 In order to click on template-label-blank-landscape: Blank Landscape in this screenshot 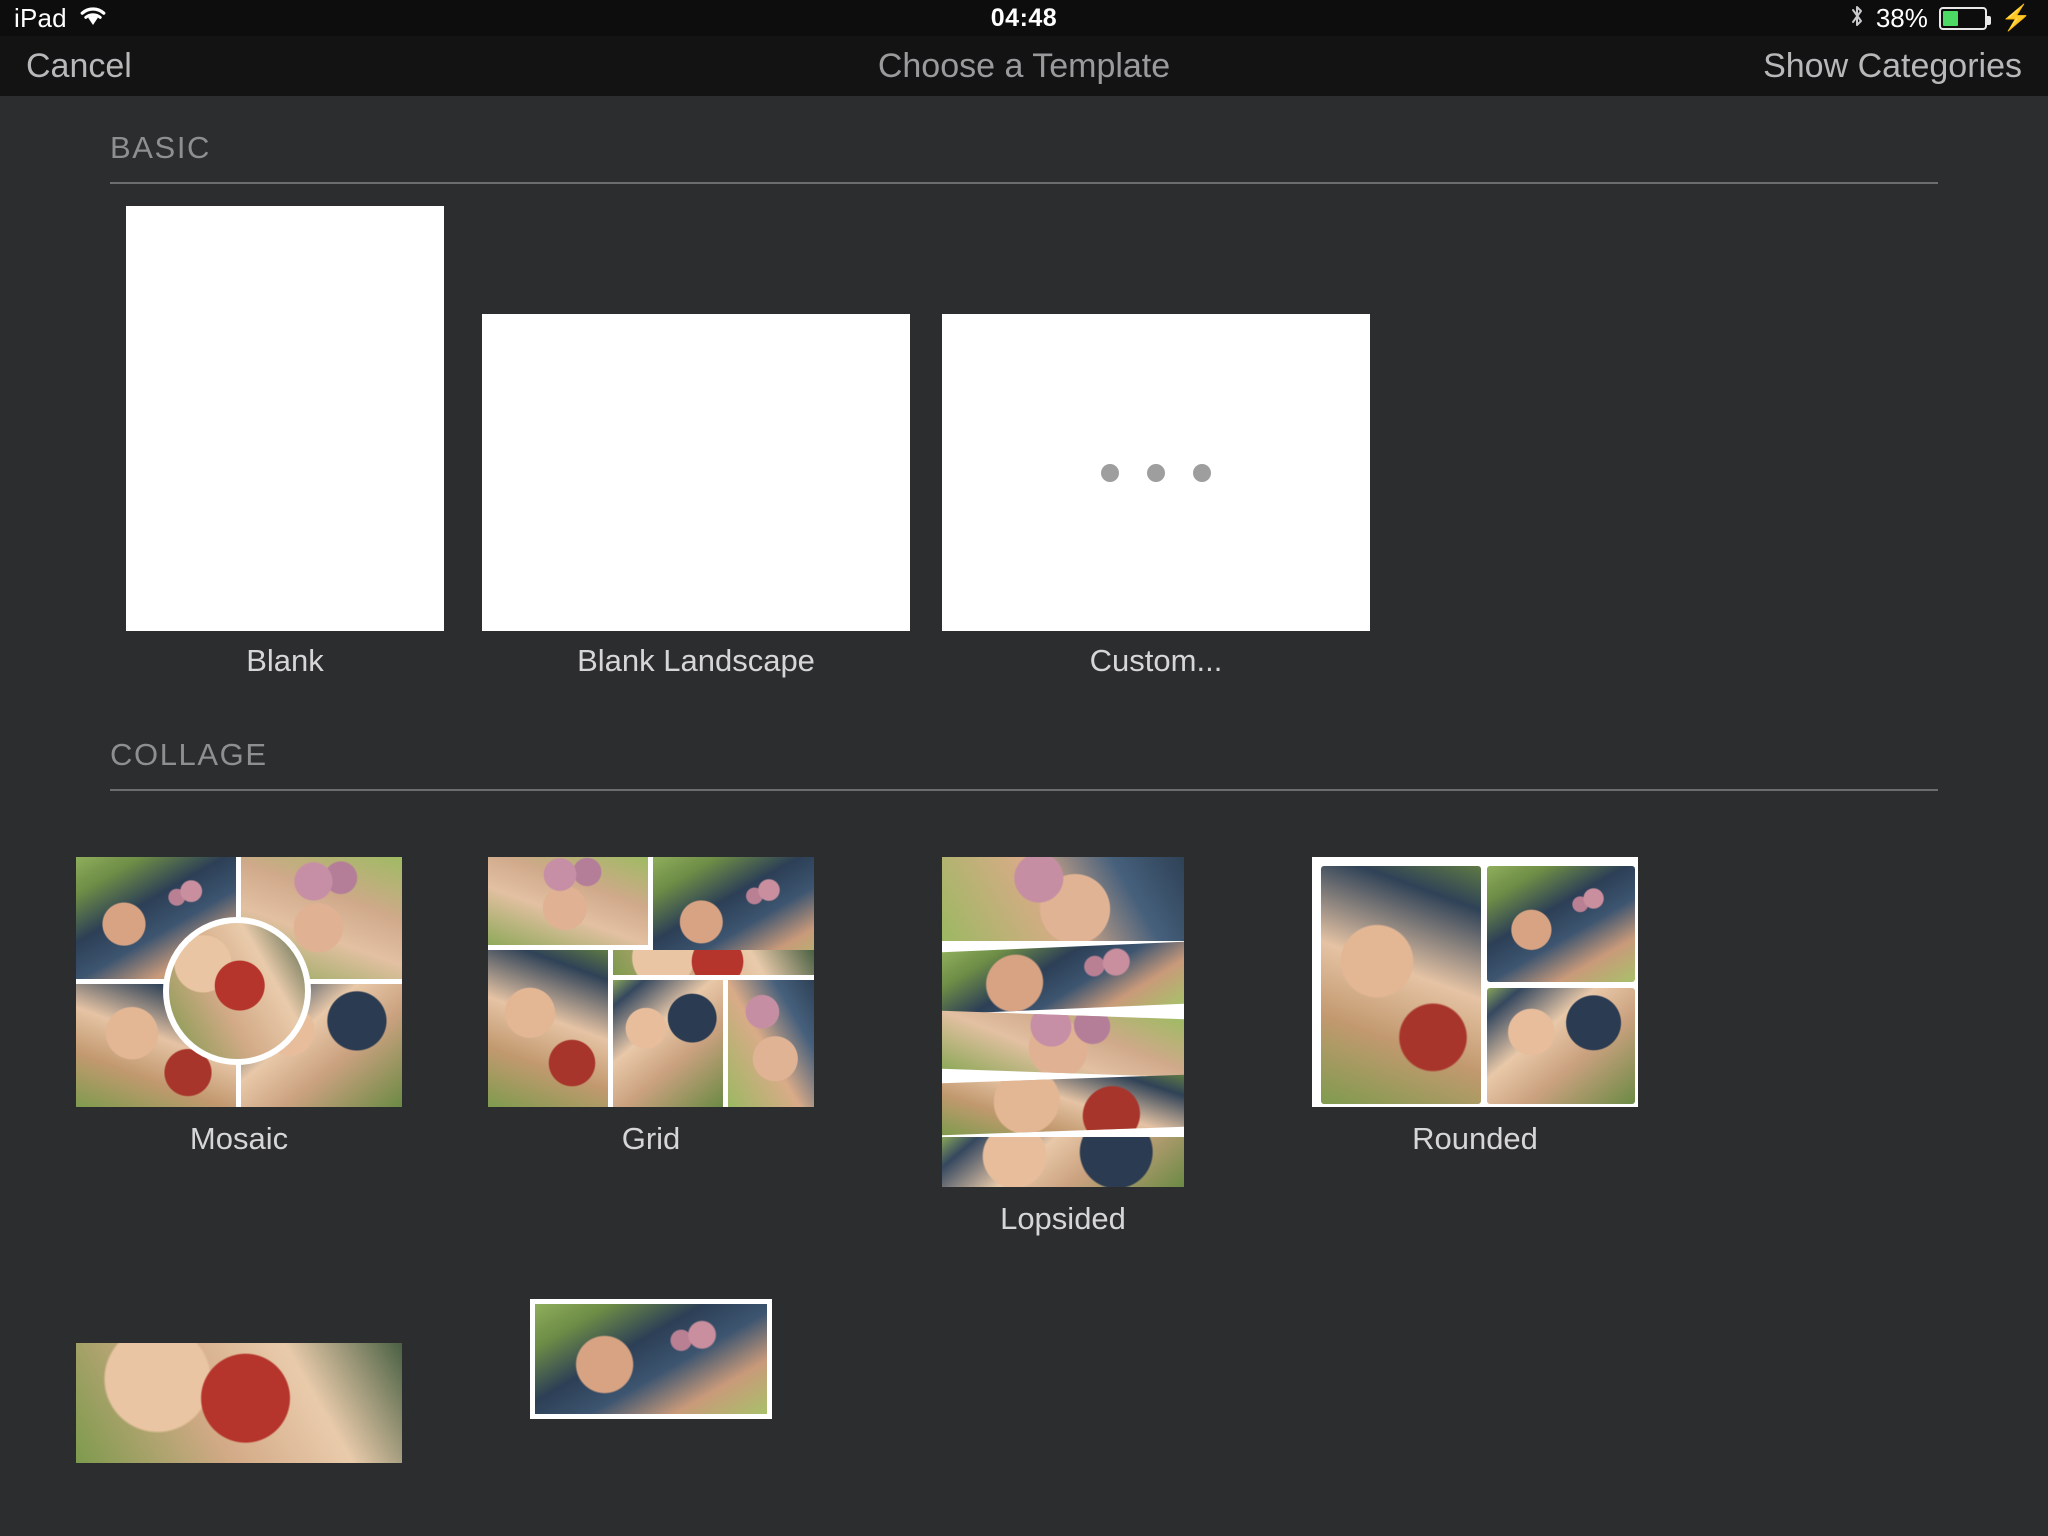, I will do `click(696, 660)`.